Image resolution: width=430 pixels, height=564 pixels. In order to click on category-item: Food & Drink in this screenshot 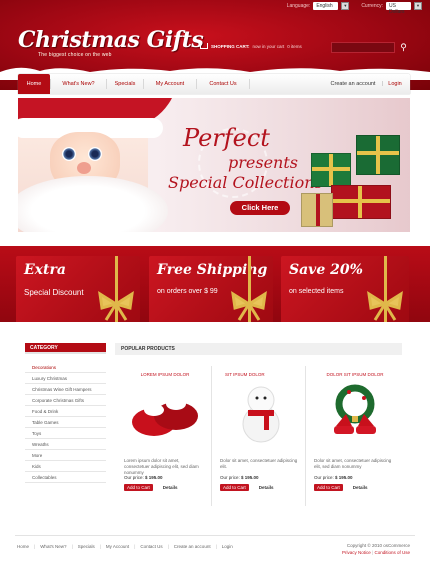, I will do `click(65, 411)`.